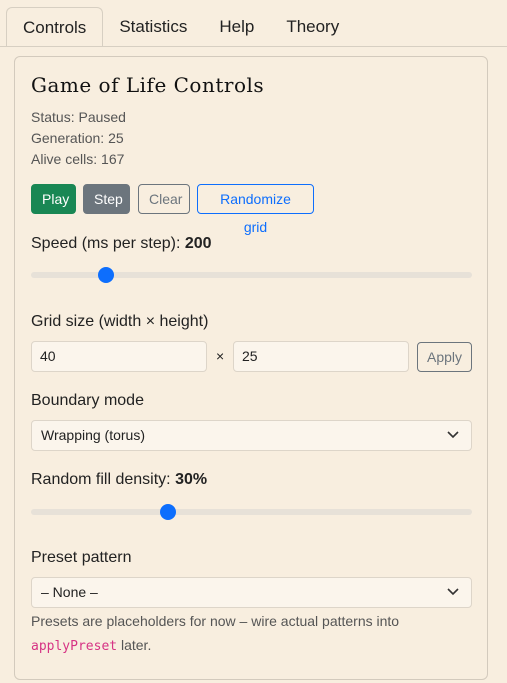 This screenshot has width=507, height=683. I want to click on alive-cells-line: Alive cells: 167, so click(77, 159).